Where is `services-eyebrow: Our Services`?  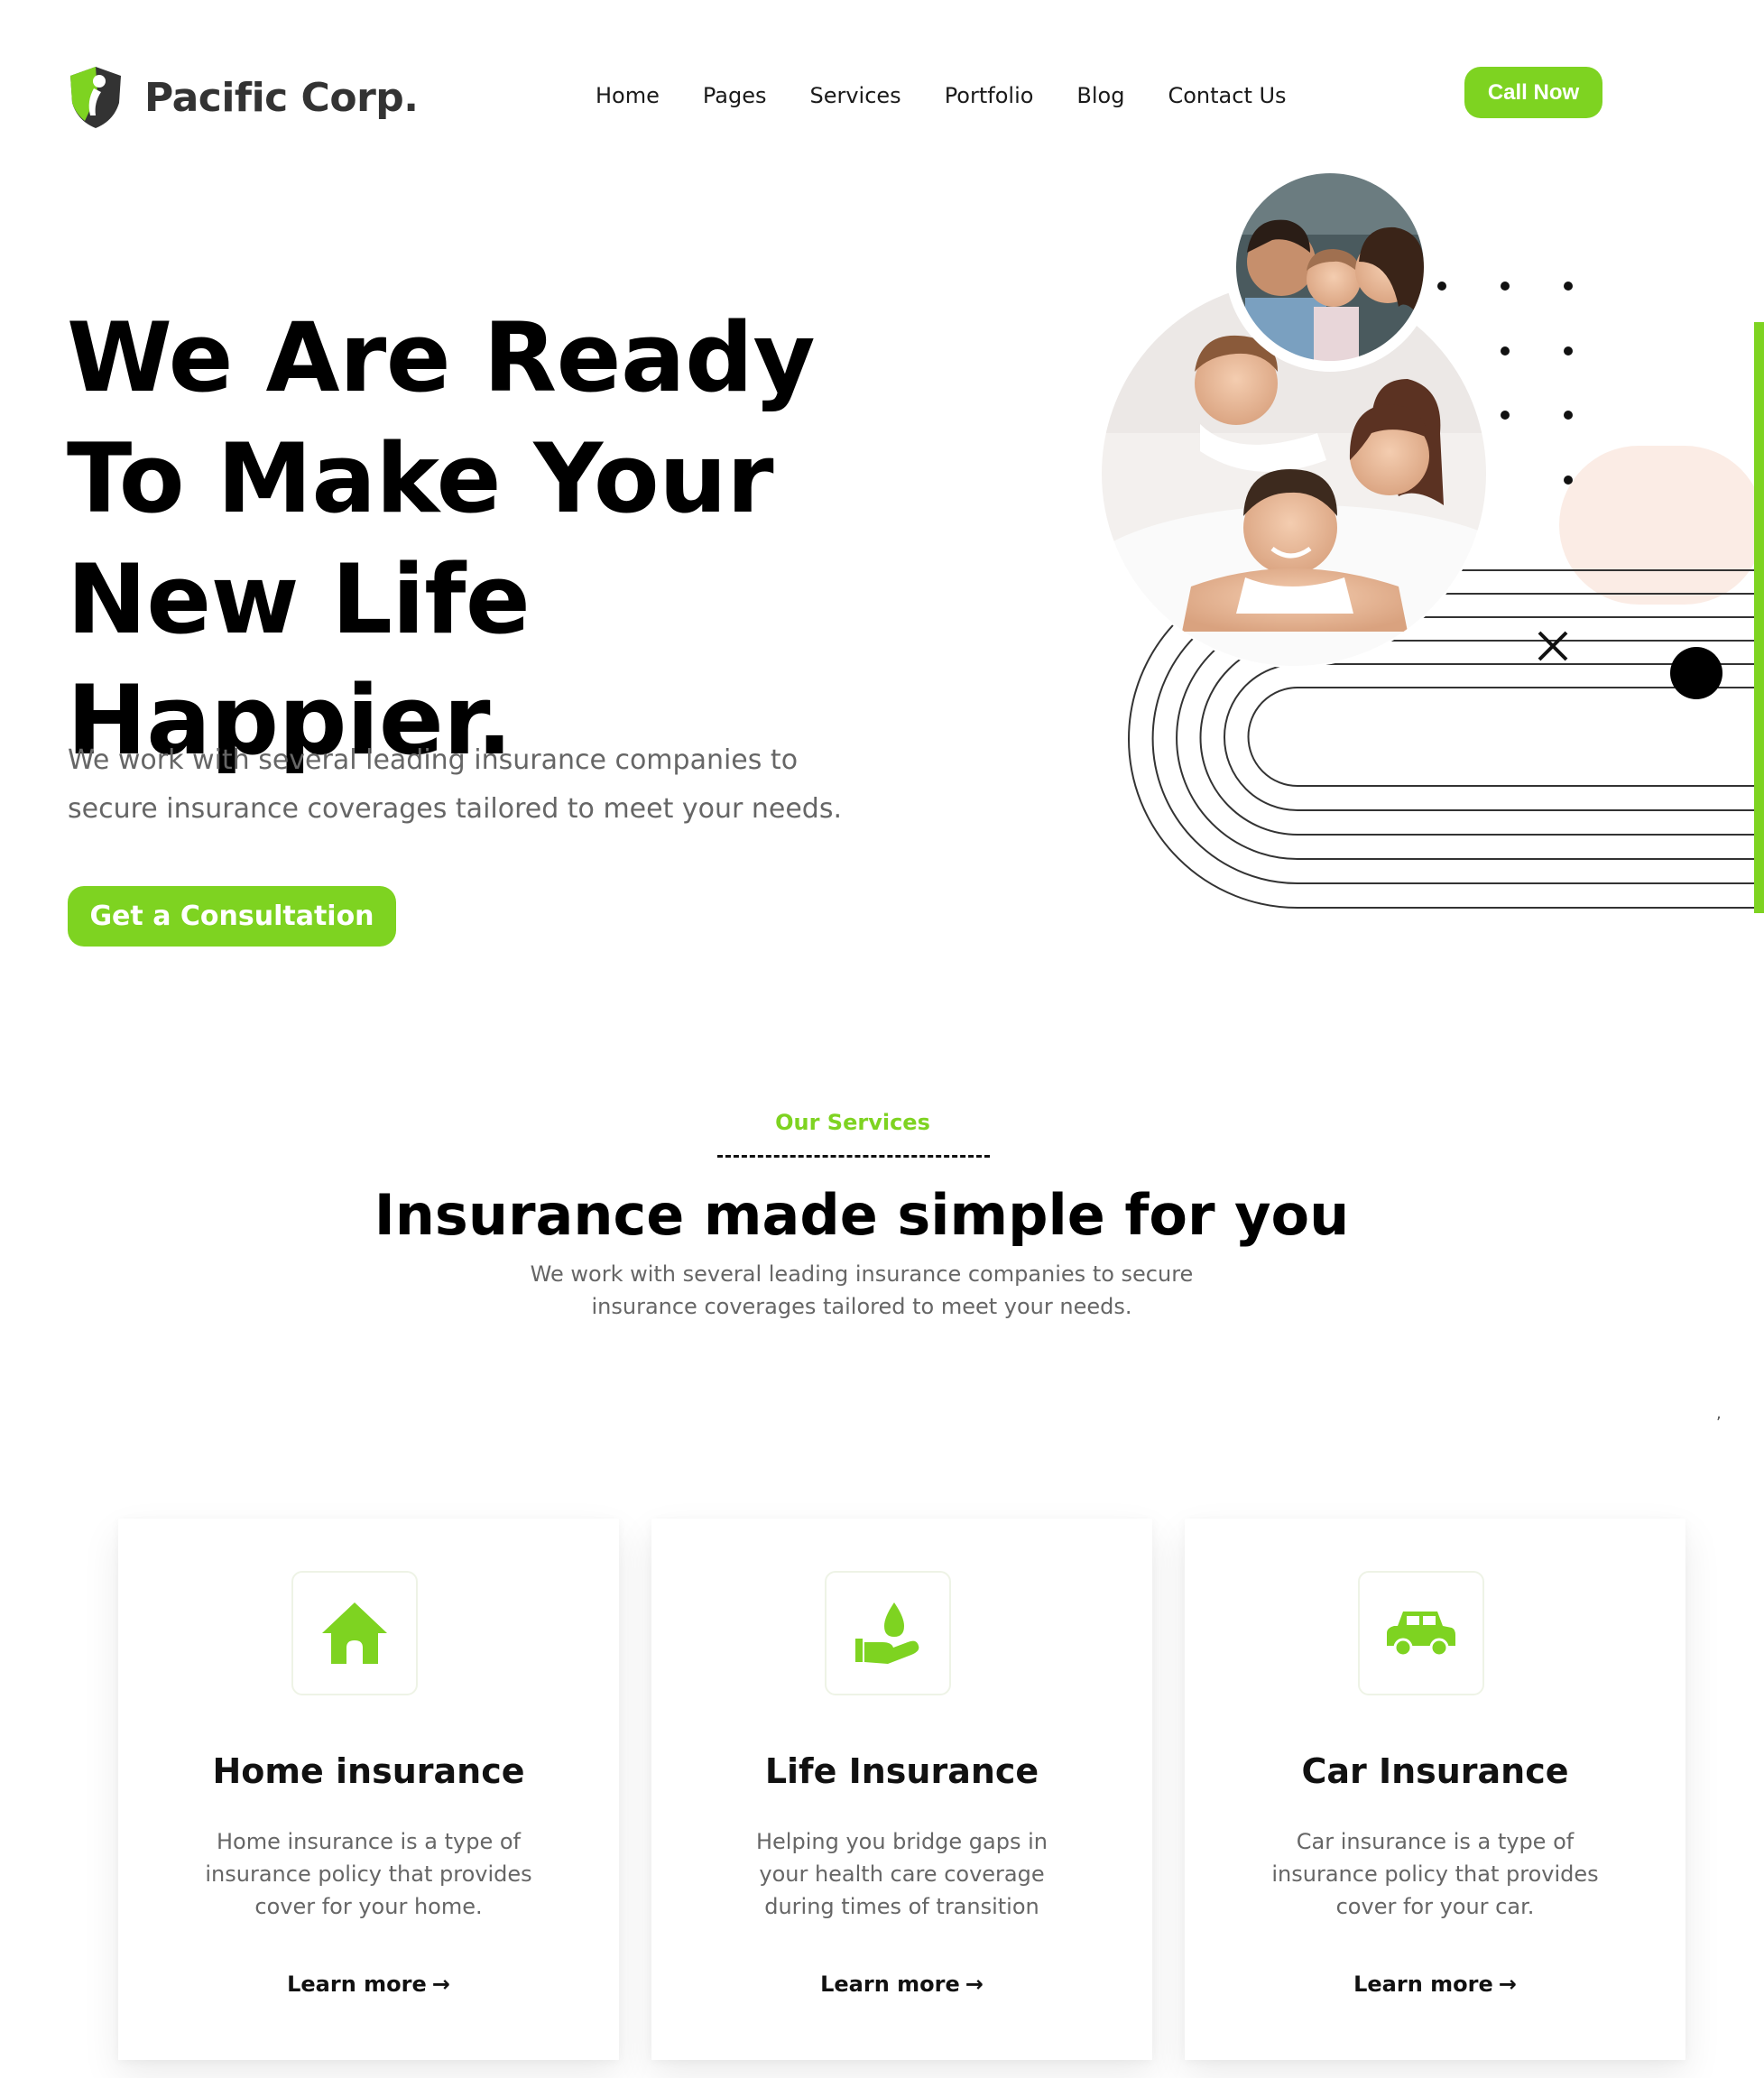 services-eyebrow: Our Services is located at coordinates (852, 1122).